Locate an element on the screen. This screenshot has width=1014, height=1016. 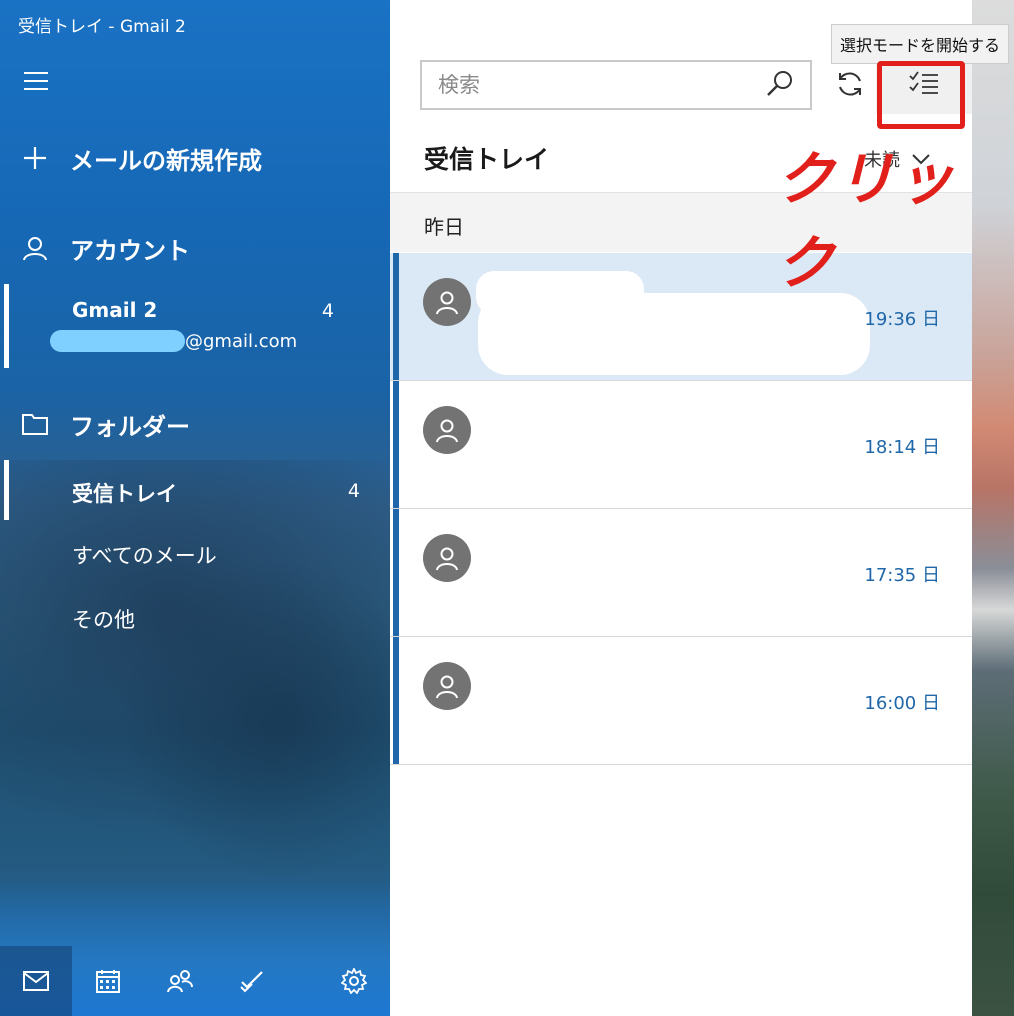
list-title: 受信トレイ is located at coordinates (487, 159).